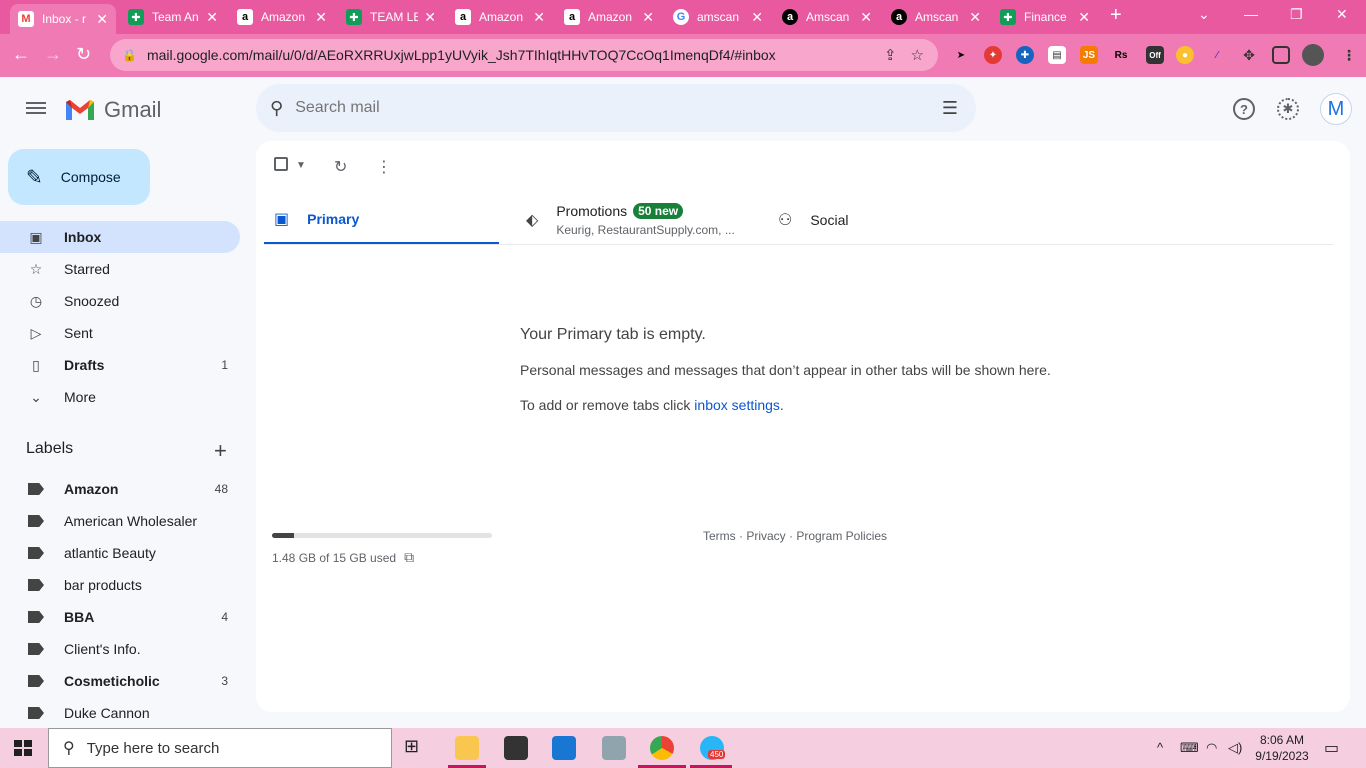 This screenshot has height=768, width=1366. I want to click on compose-button: ✎ Compose, so click(79, 177).